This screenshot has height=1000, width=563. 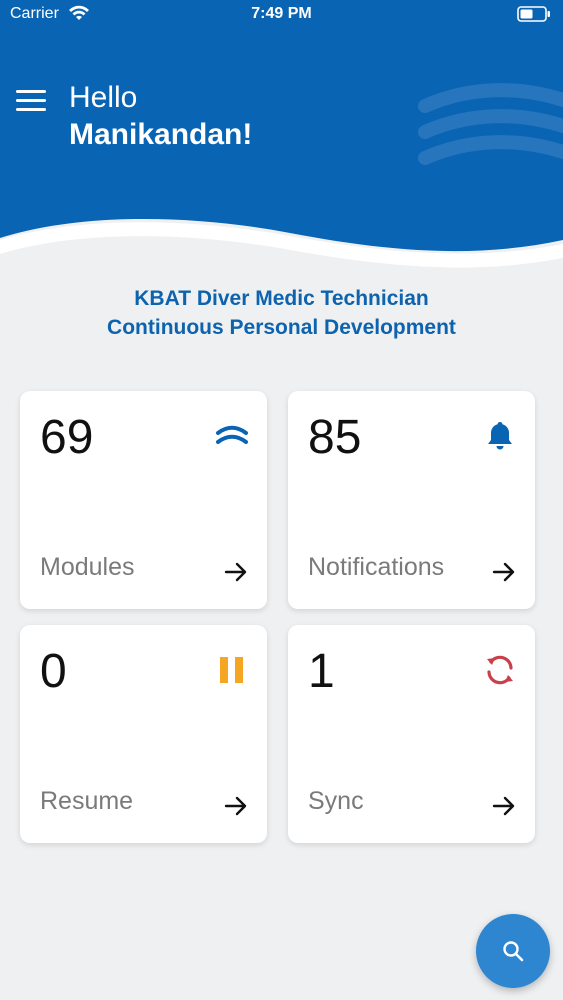 What do you see at coordinates (143, 734) in the screenshot?
I see `resume-card: 0 Resume` at bounding box center [143, 734].